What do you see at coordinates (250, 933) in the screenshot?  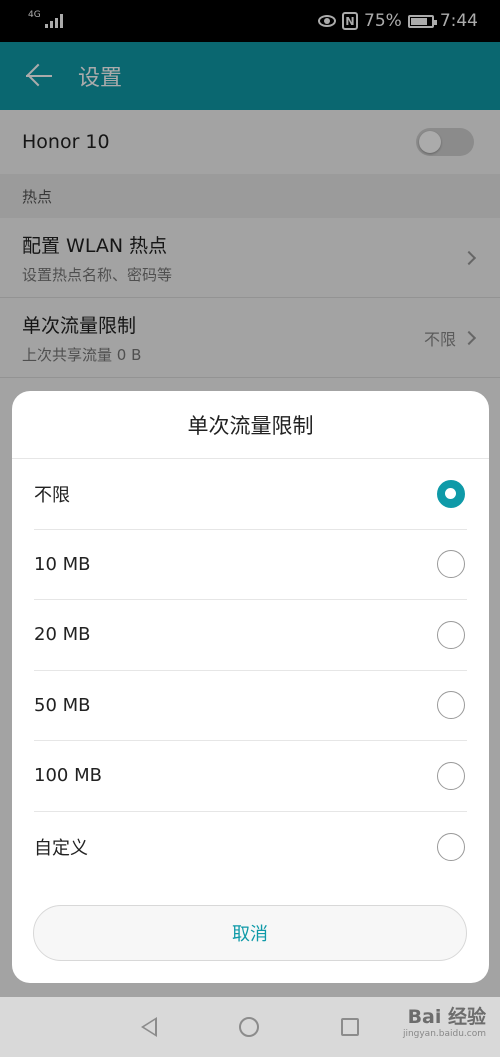 I see `cancel-button: 取消` at bounding box center [250, 933].